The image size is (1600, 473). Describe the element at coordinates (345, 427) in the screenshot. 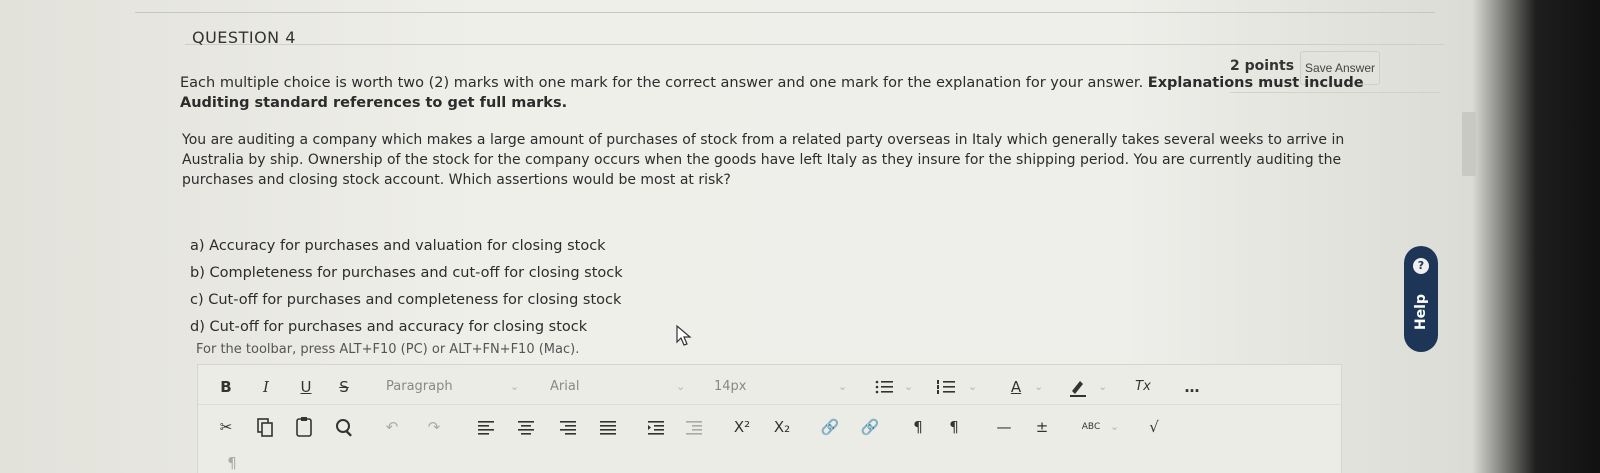

I see `search-icon` at that location.